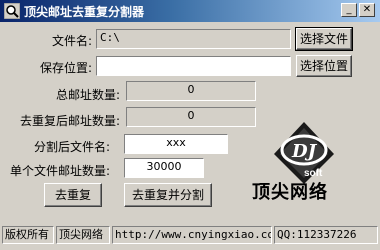 This screenshot has height=250, width=380. I want to click on dedup-count-value: 0, so click(191, 117).